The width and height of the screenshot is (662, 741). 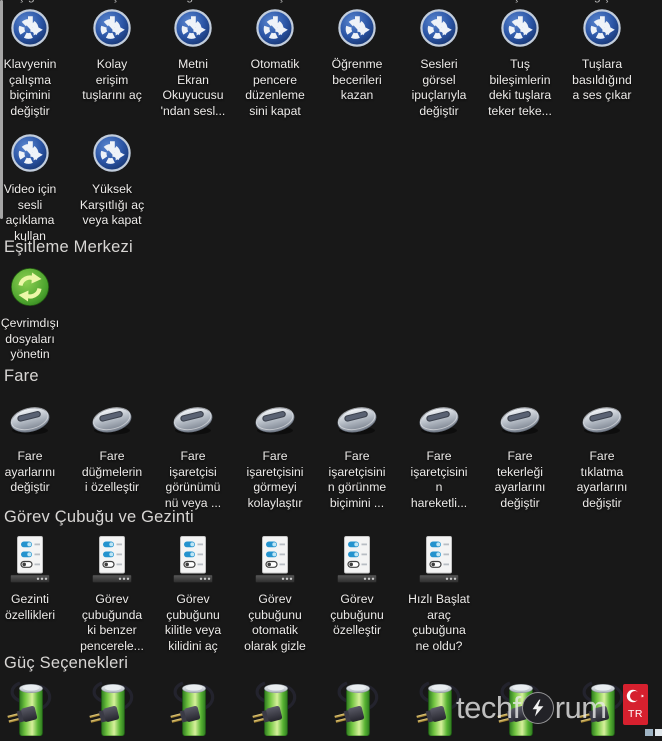 I want to click on clipped-label-remnant: ş ğ ı, so click(x=35, y=2).